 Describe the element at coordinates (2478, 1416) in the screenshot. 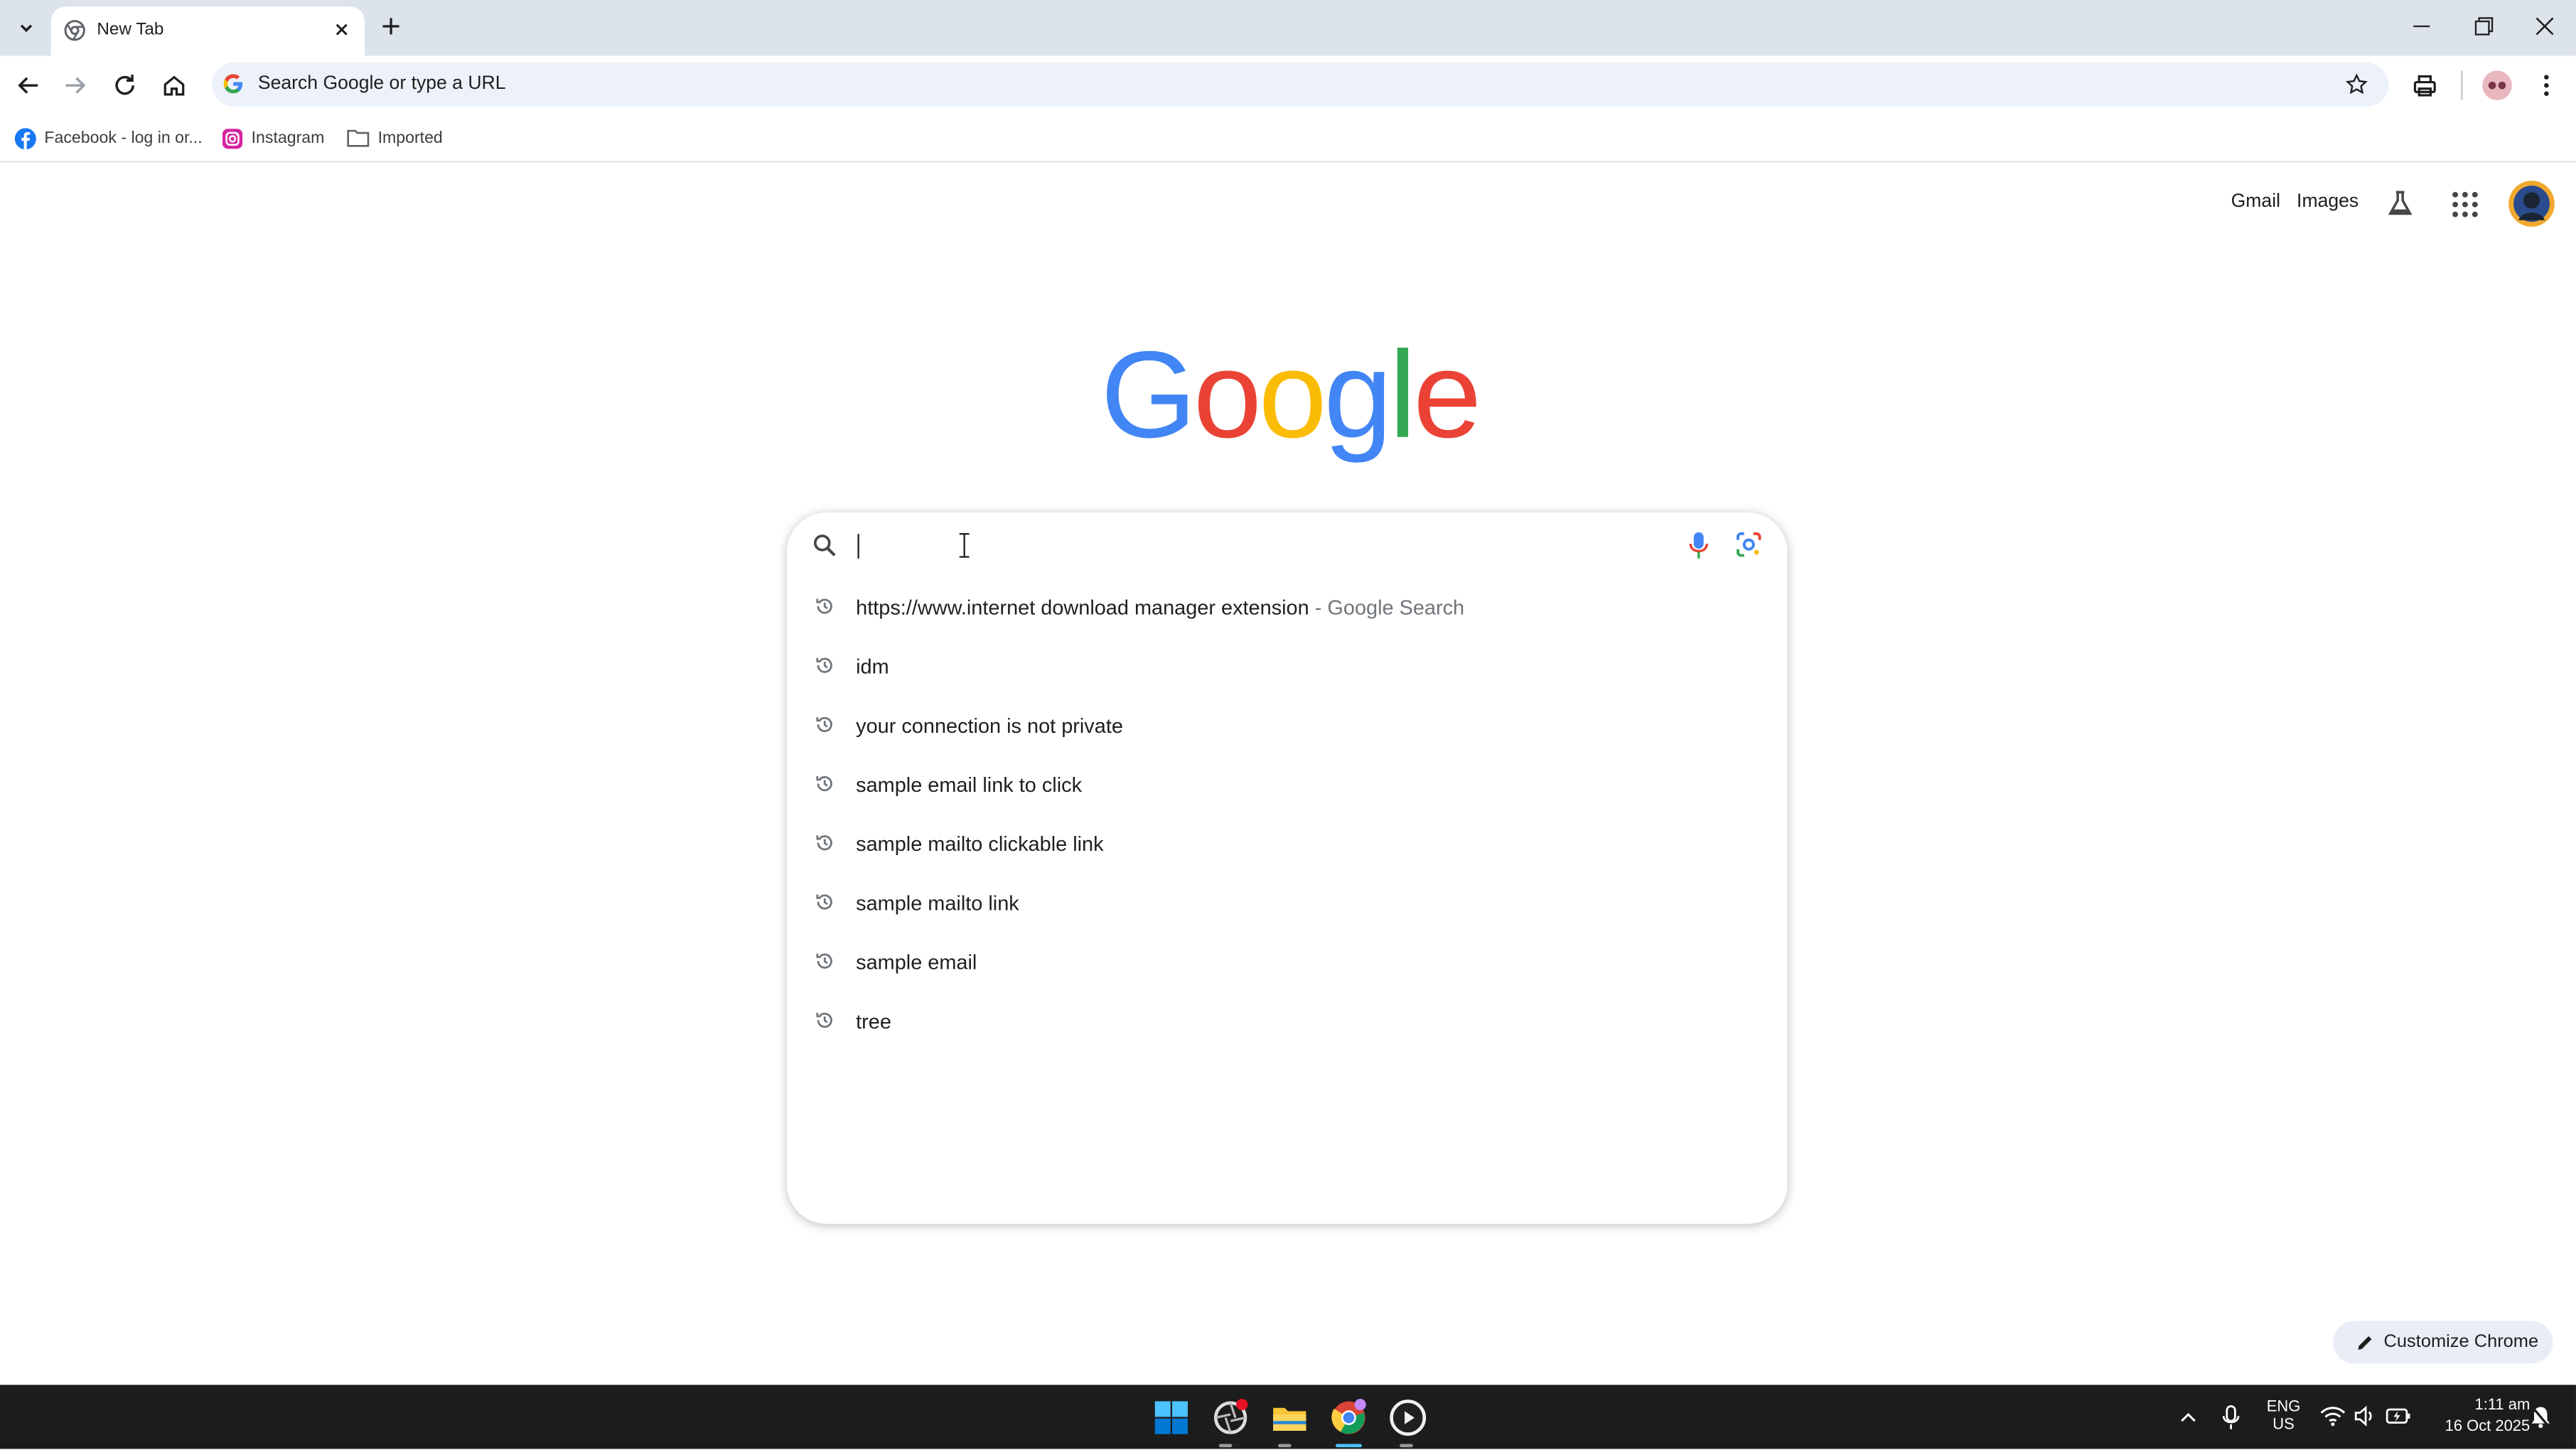

I see `clock: 1:11 am 16 Oct 2025` at that location.